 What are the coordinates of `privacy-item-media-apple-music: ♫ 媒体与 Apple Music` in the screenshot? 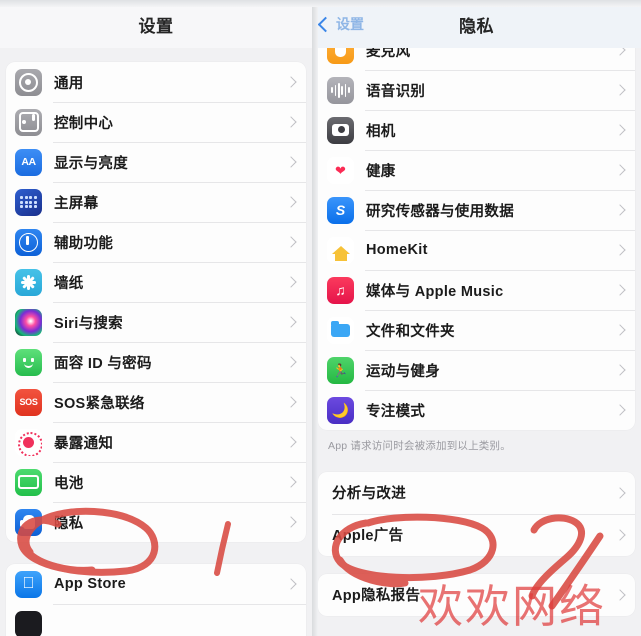 It's located at (476, 290).